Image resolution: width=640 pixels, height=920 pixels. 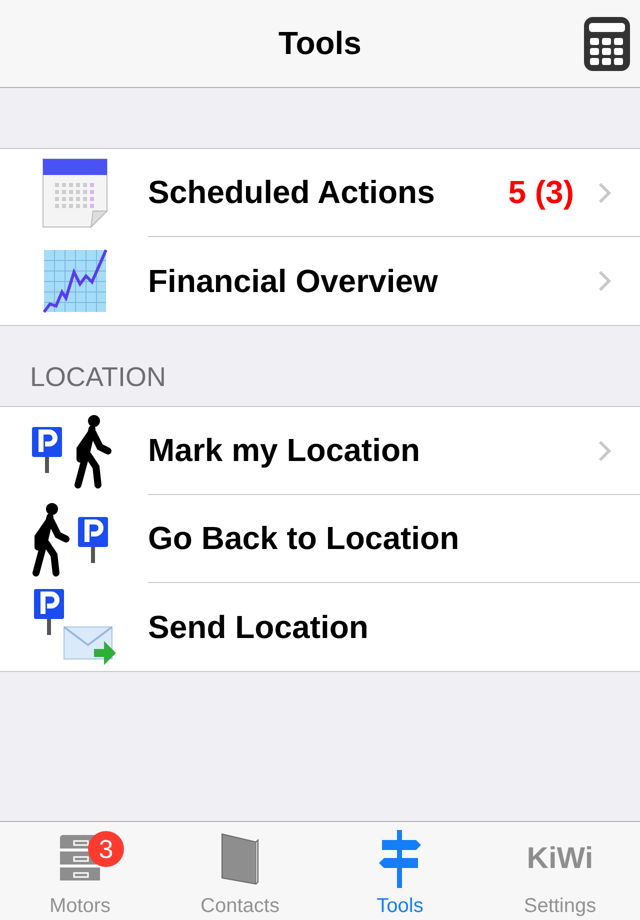 I want to click on list-row: Go Back to Location, so click(x=320, y=539).